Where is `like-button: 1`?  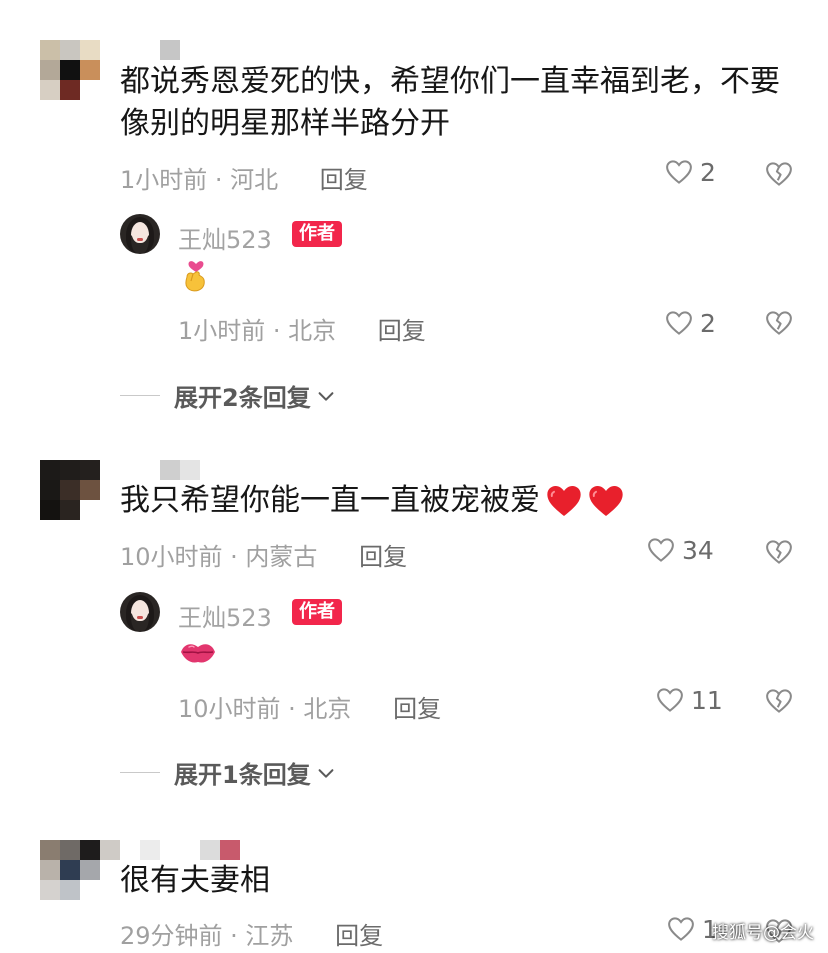
like-button: 1 is located at coordinates (692, 929).